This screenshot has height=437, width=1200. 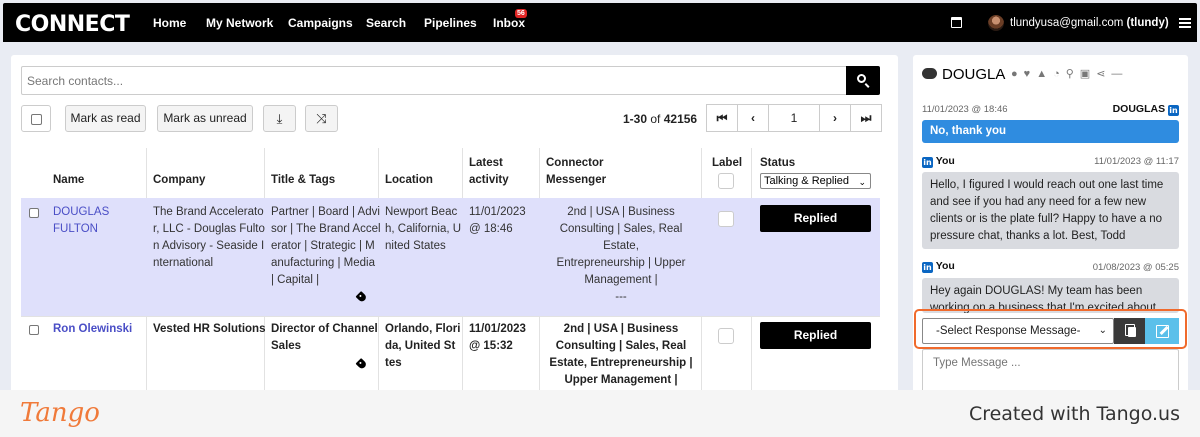 What do you see at coordinates (72, 24) in the screenshot?
I see `connect-logo: CONNECT` at bounding box center [72, 24].